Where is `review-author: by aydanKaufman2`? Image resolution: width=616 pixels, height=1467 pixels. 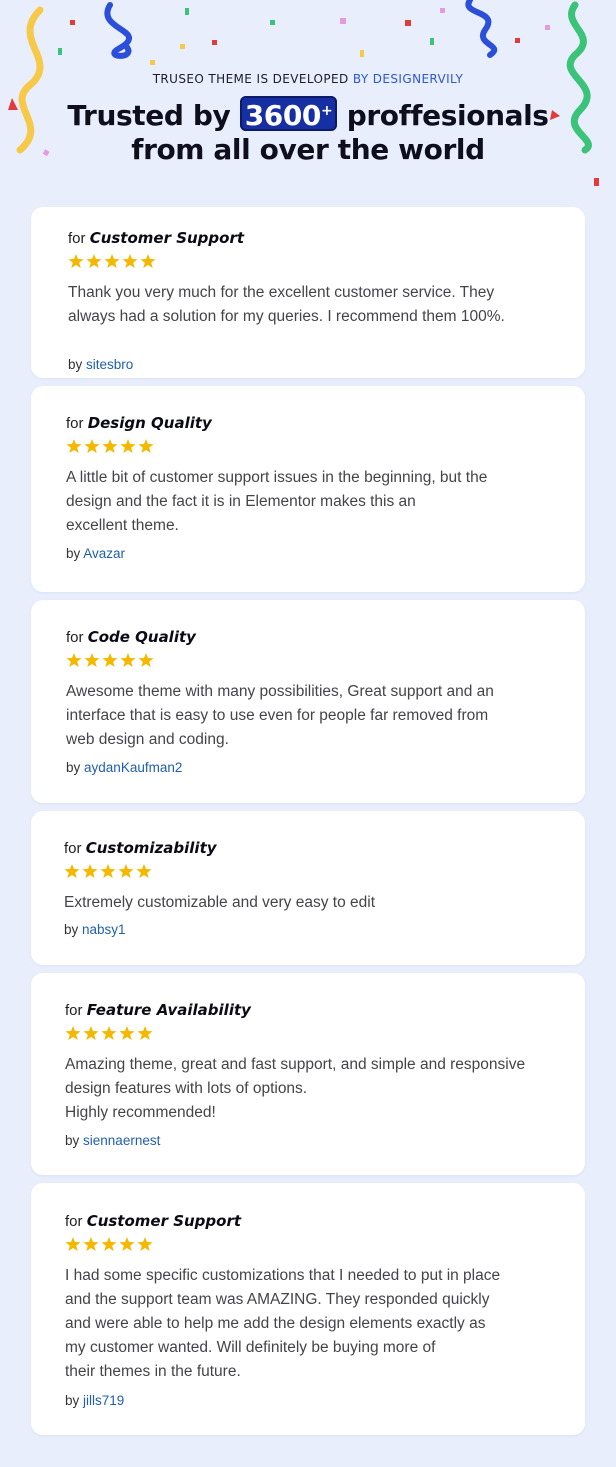 review-author: by aydanKaufman2 is located at coordinates (124, 767).